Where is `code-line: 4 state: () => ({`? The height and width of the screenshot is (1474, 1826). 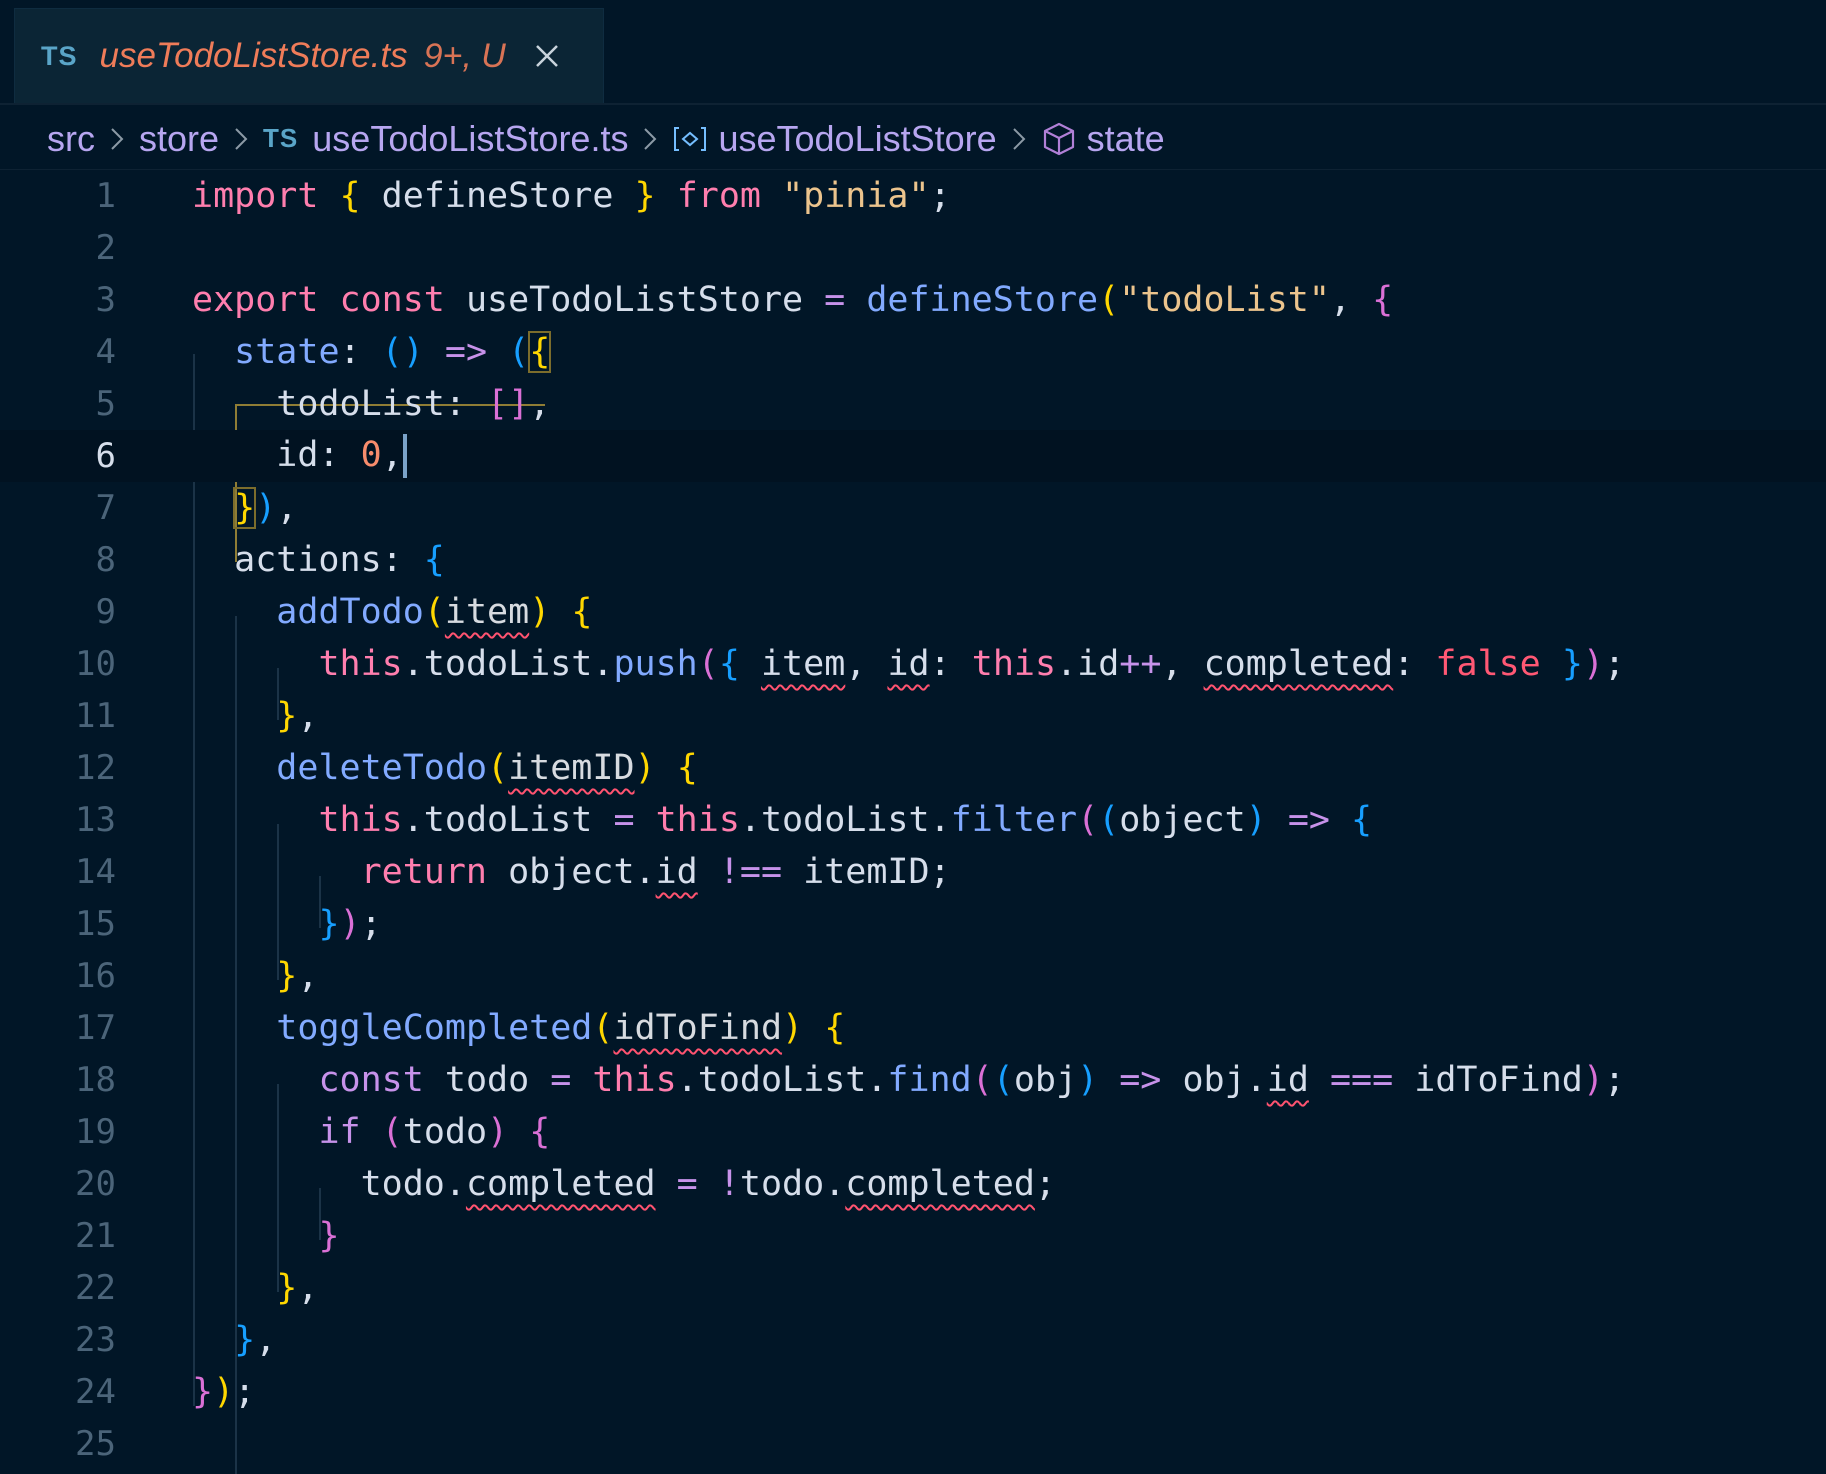 code-line: 4 state: () => ({ is located at coordinates (323, 352).